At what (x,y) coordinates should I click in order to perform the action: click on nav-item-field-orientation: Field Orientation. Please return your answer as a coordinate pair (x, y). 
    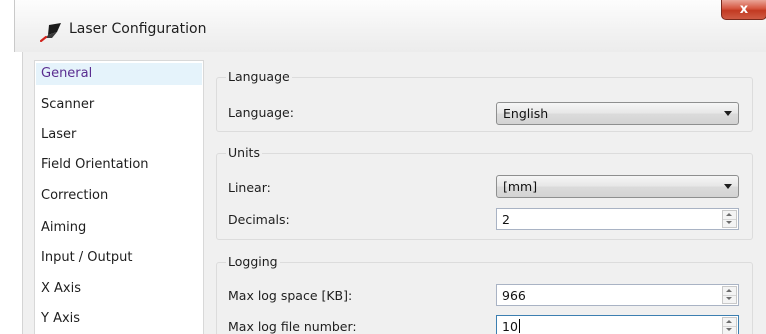
    Looking at the image, I should click on (95, 165).